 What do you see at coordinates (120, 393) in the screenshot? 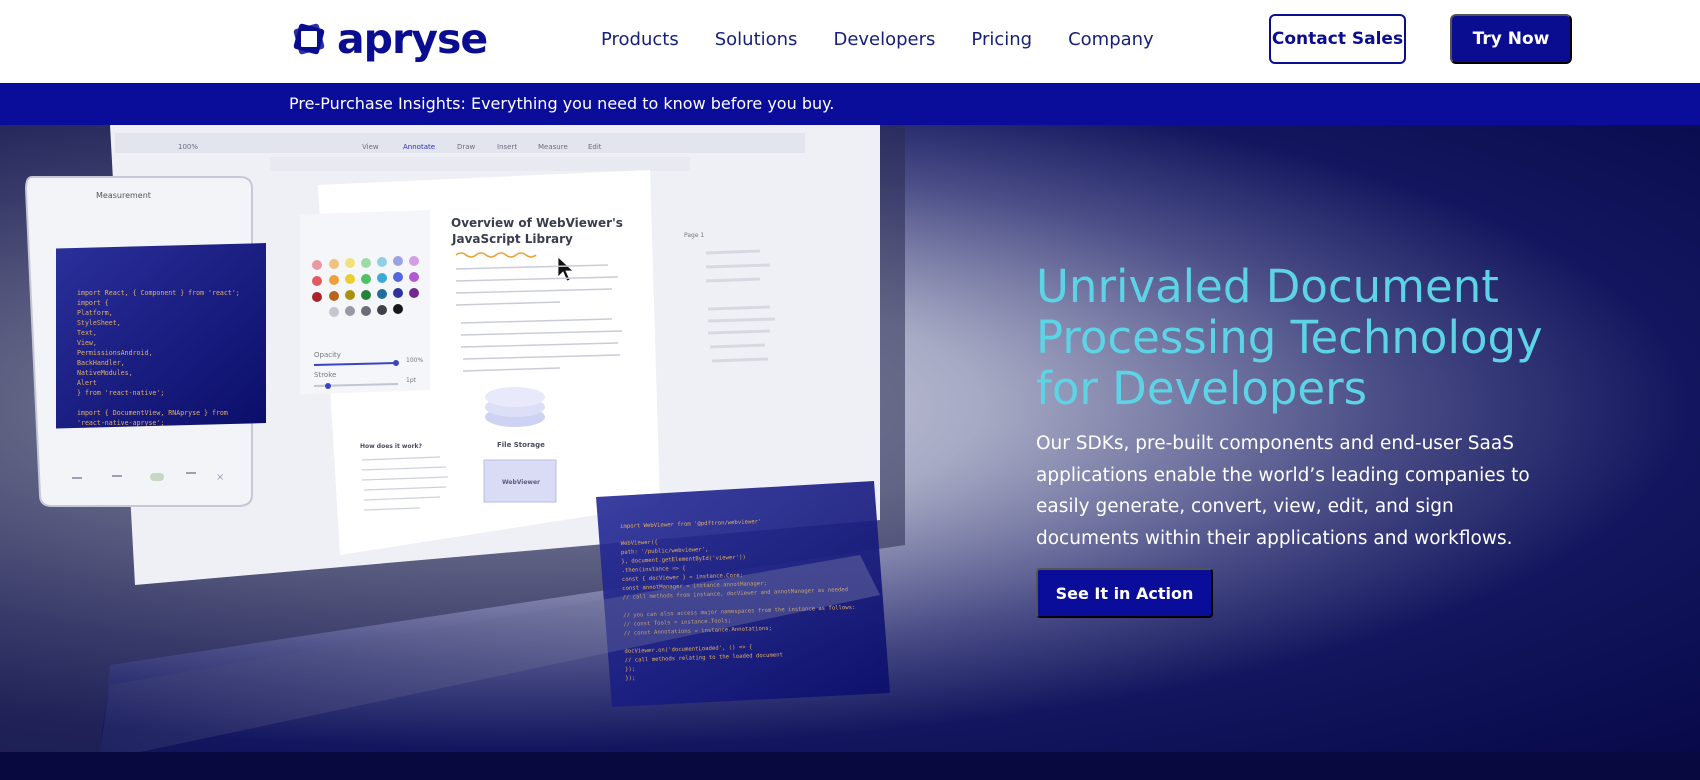
I see `mobile-code-line-11: } from 'react-native';` at bounding box center [120, 393].